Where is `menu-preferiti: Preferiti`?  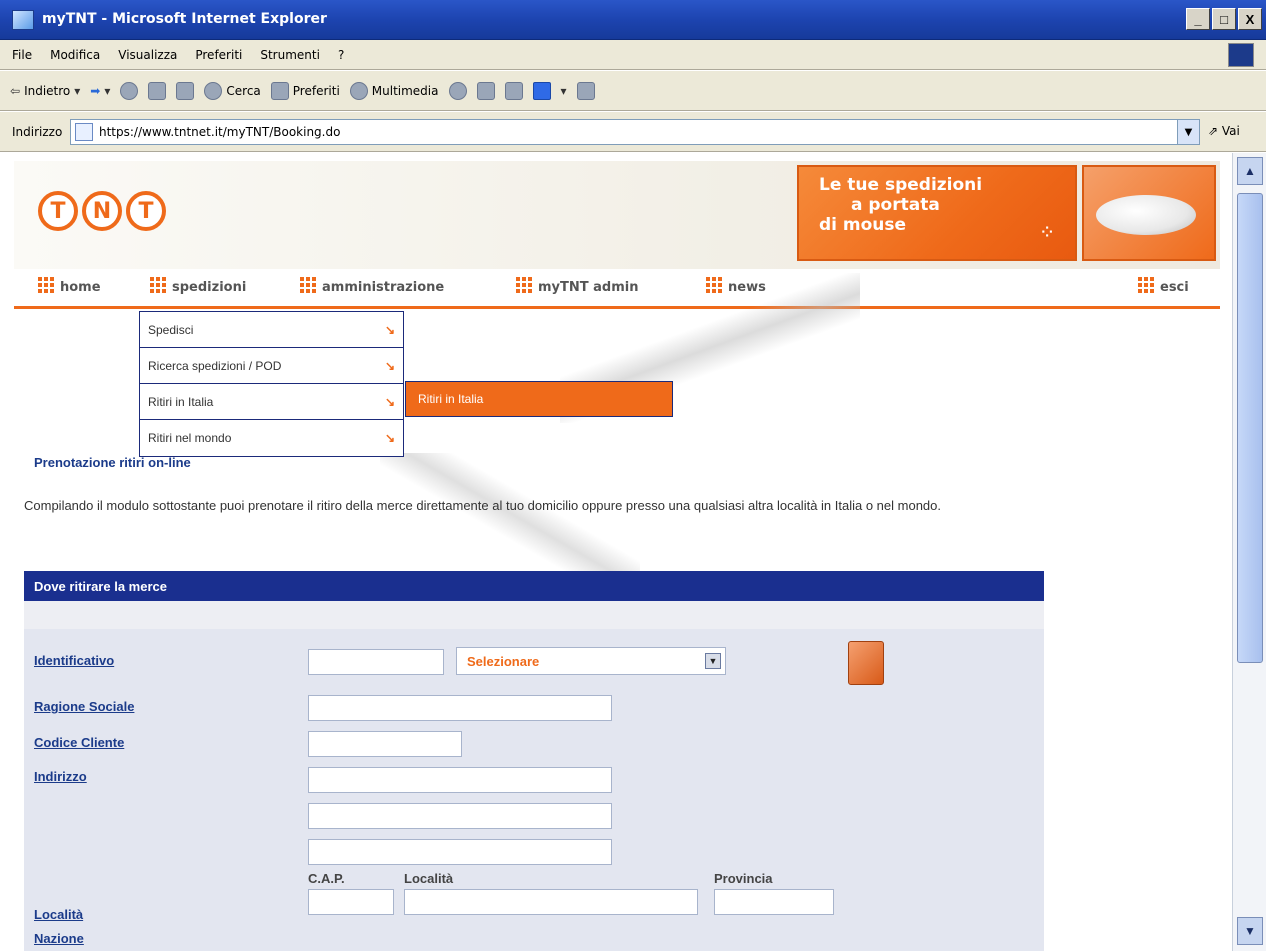 menu-preferiti: Preferiti is located at coordinates (218, 55).